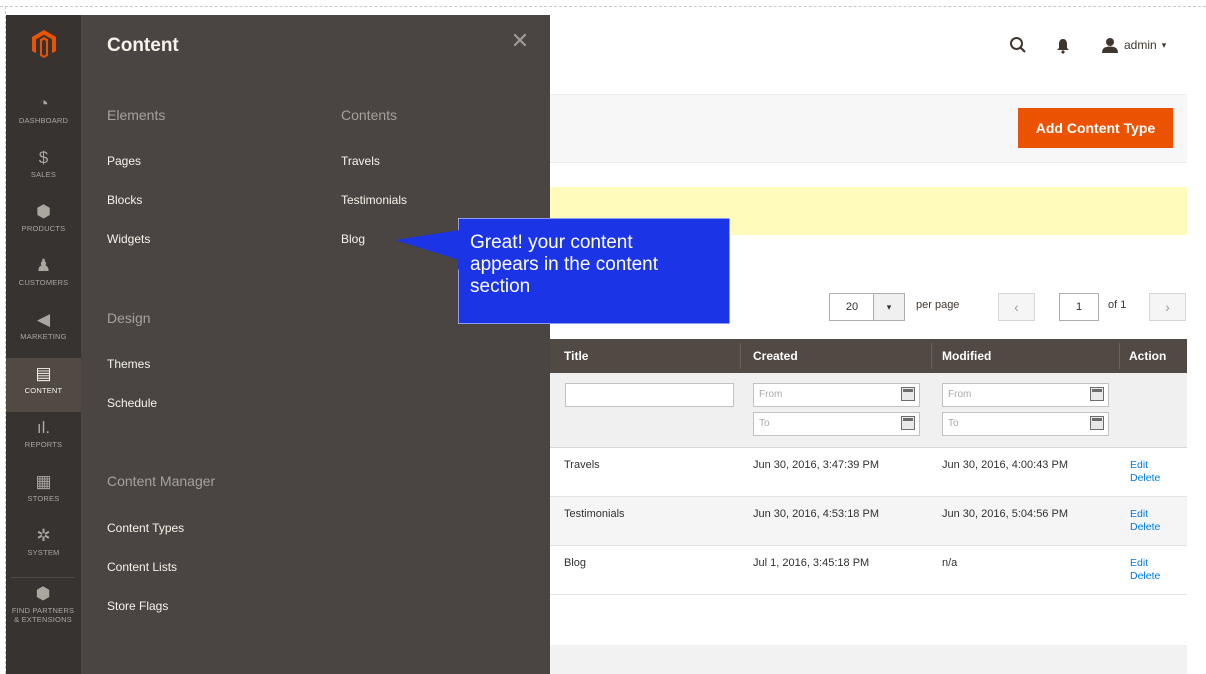 Image resolution: width=1206 pixels, height=674 pixels. I want to click on flyout-link-blog: Blog, so click(353, 239).